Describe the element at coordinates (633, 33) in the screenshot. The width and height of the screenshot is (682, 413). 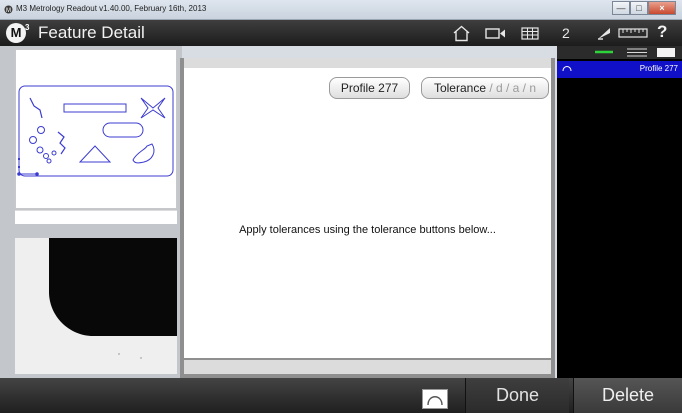
I see `ruler-icon` at that location.